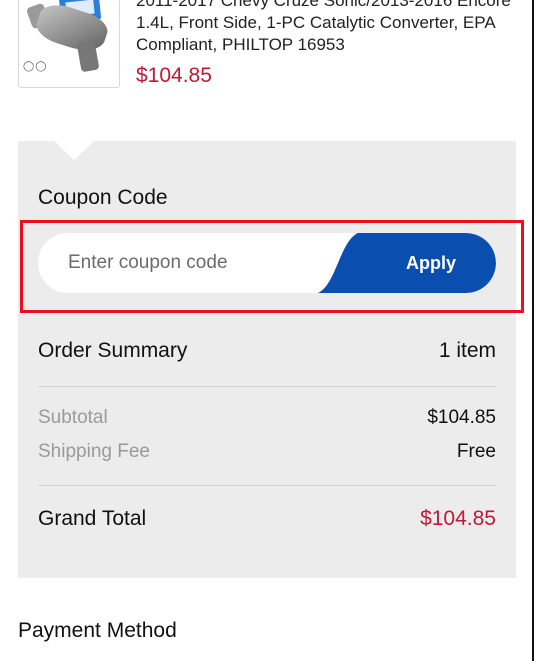  Describe the element at coordinates (92, 518) in the screenshot. I see `grand-total-label: Grand Total` at that location.